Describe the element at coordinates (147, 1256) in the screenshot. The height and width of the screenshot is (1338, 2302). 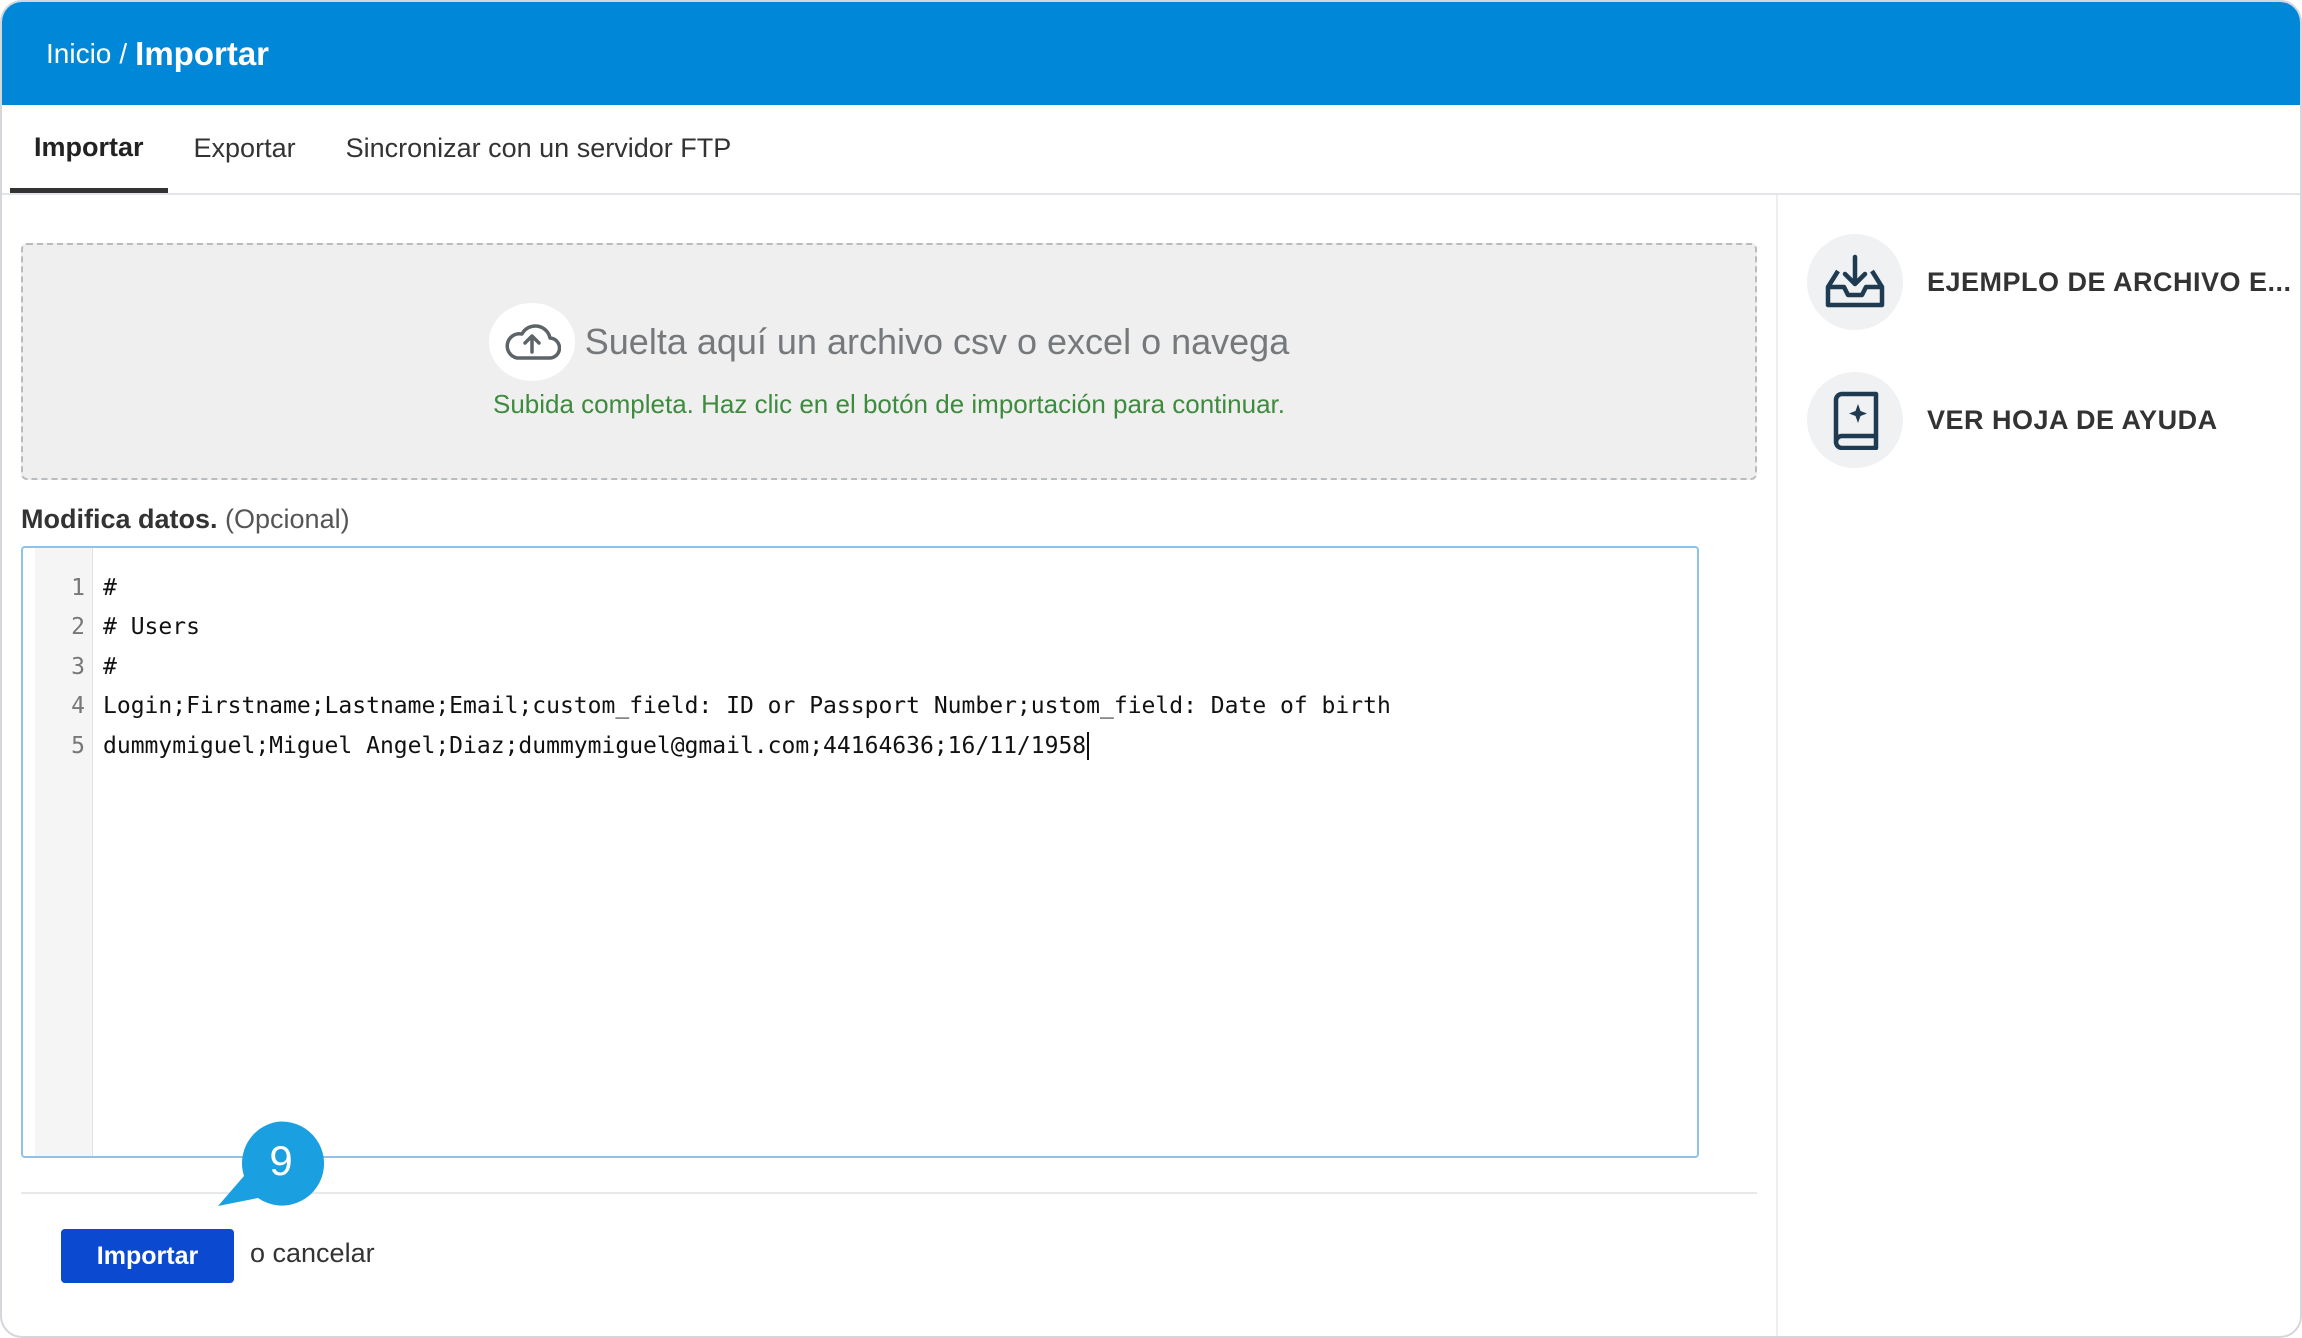
I see `import-button: Importar` at that location.